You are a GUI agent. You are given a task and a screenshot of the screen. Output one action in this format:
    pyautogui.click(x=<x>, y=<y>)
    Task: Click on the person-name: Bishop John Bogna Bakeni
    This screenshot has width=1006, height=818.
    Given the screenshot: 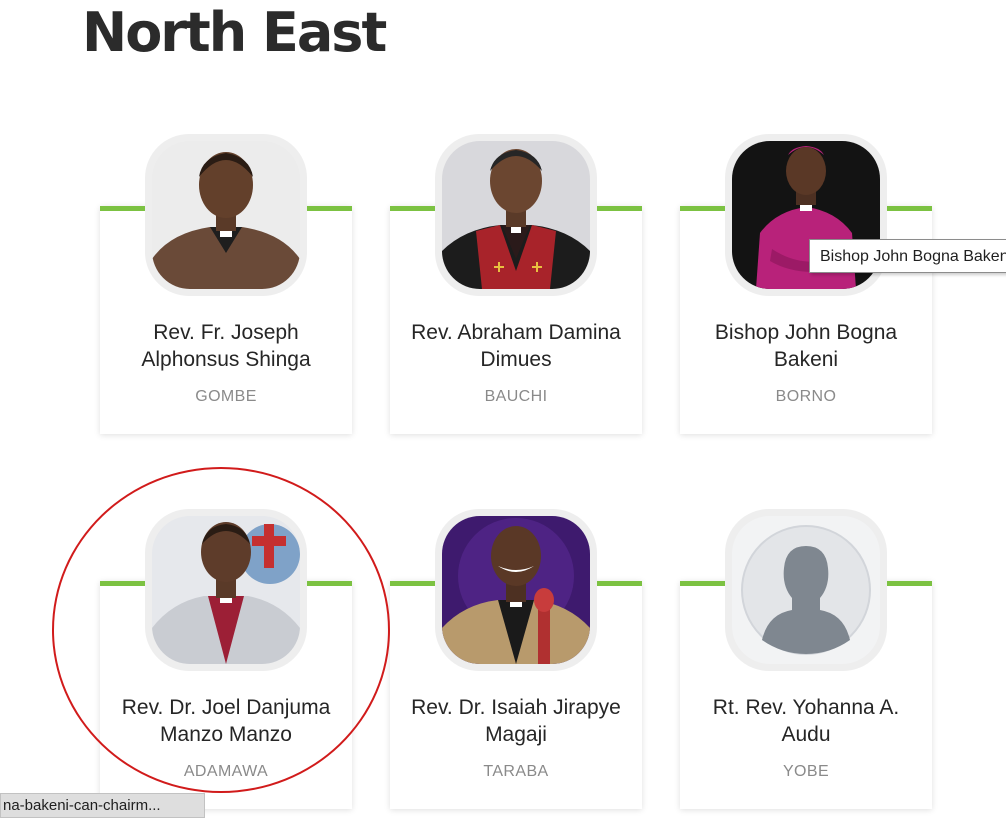 What is the action you would take?
    pyautogui.click(x=806, y=346)
    